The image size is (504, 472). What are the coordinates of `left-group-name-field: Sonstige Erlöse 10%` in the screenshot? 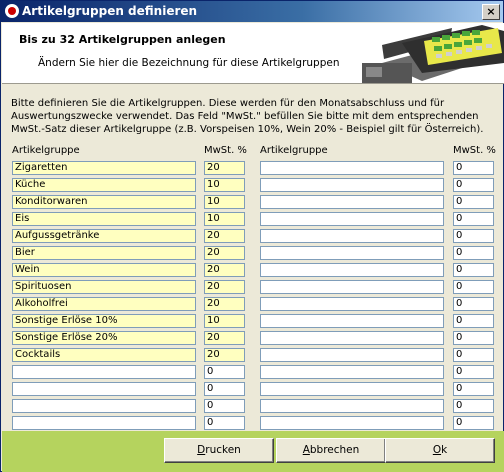 It's located at (104, 321).